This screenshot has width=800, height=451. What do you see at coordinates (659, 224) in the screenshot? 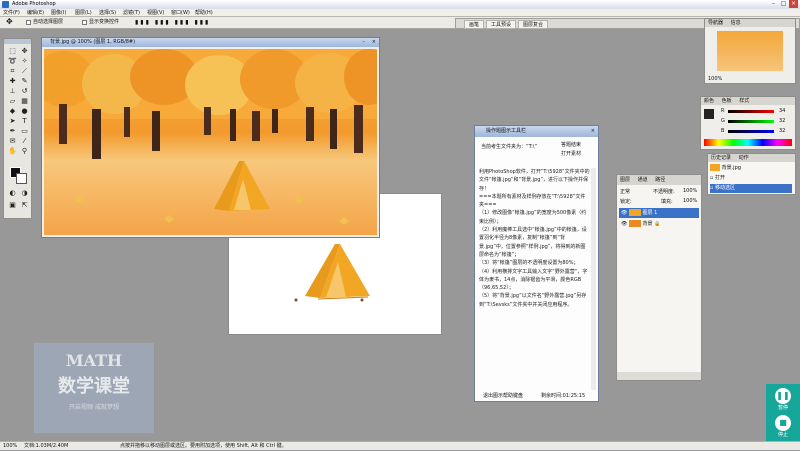
I see `layer-row-background: 👁 背景 🔒` at bounding box center [659, 224].